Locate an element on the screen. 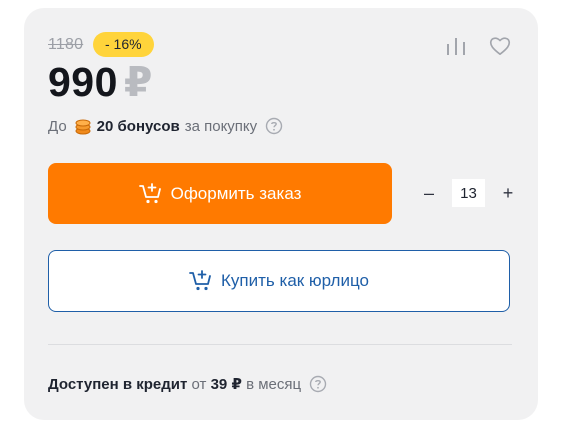  bonus-info: До 20 бонусов за покупку is located at coordinates (165, 126).